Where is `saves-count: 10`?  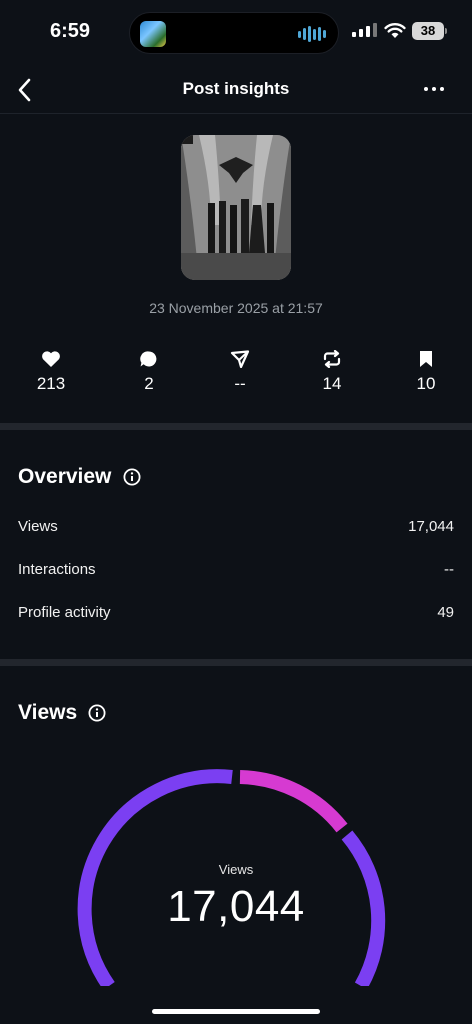 saves-count: 10 is located at coordinates (426, 383).